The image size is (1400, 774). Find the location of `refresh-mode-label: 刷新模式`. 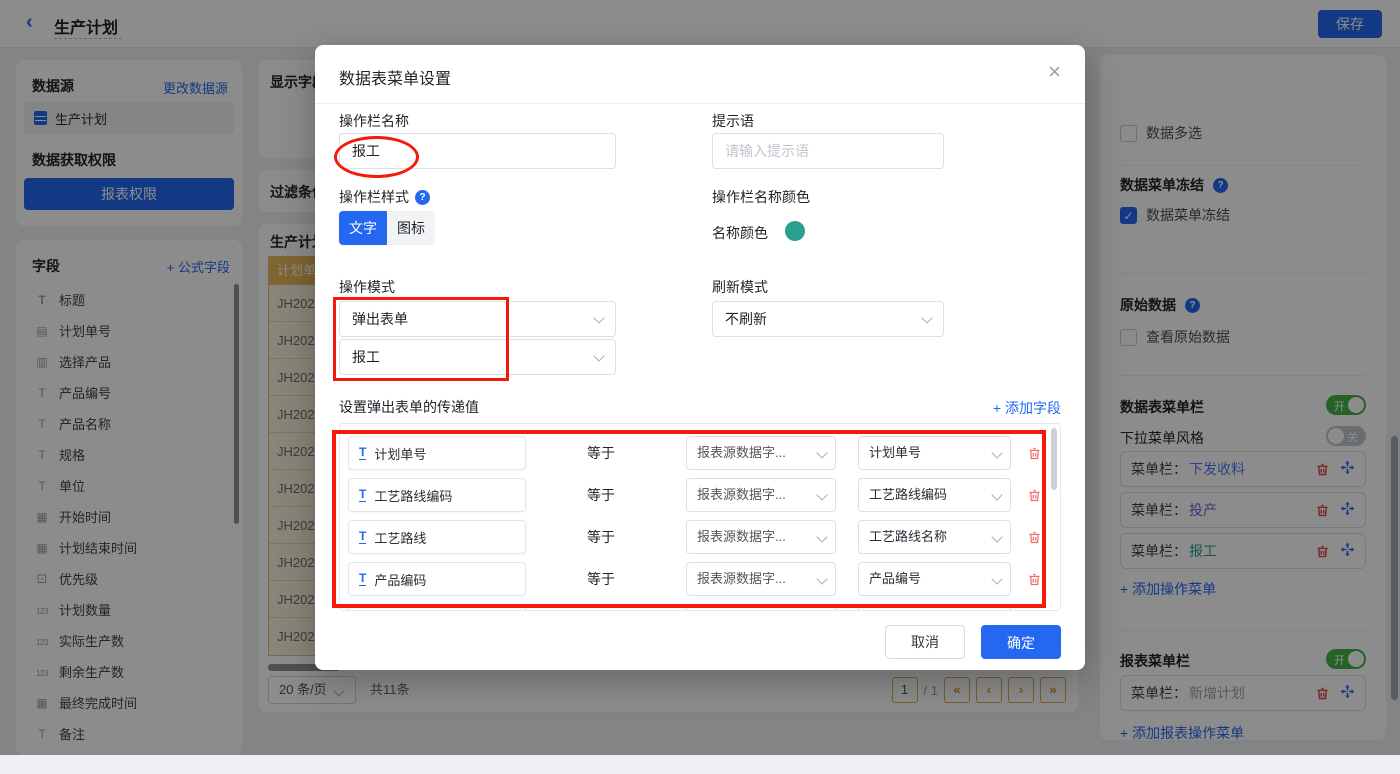

refresh-mode-label: 刷新模式 is located at coordinates (740, 287).